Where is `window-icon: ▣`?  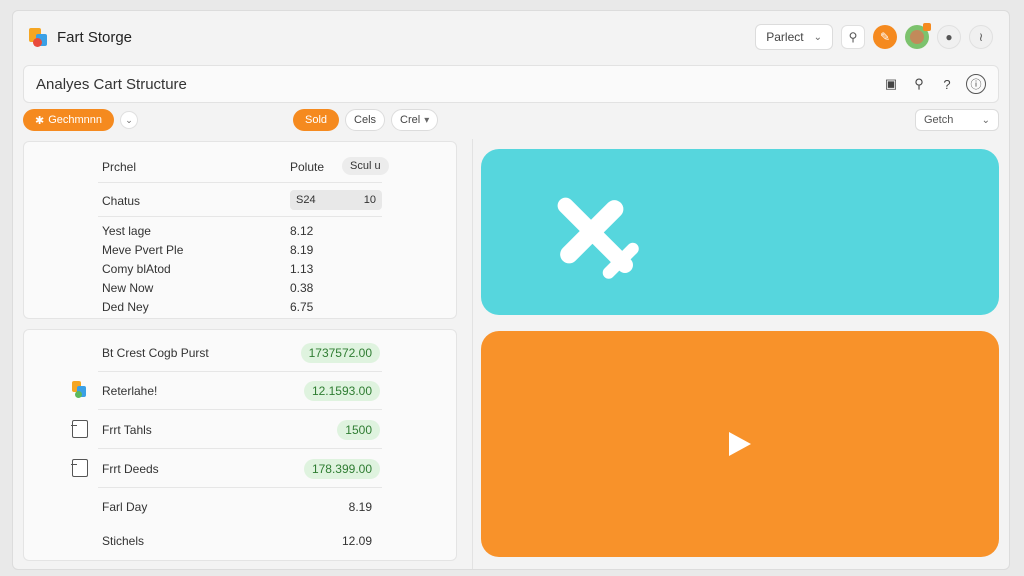
window-icon: ▣ is located at coordinates (891, 84).